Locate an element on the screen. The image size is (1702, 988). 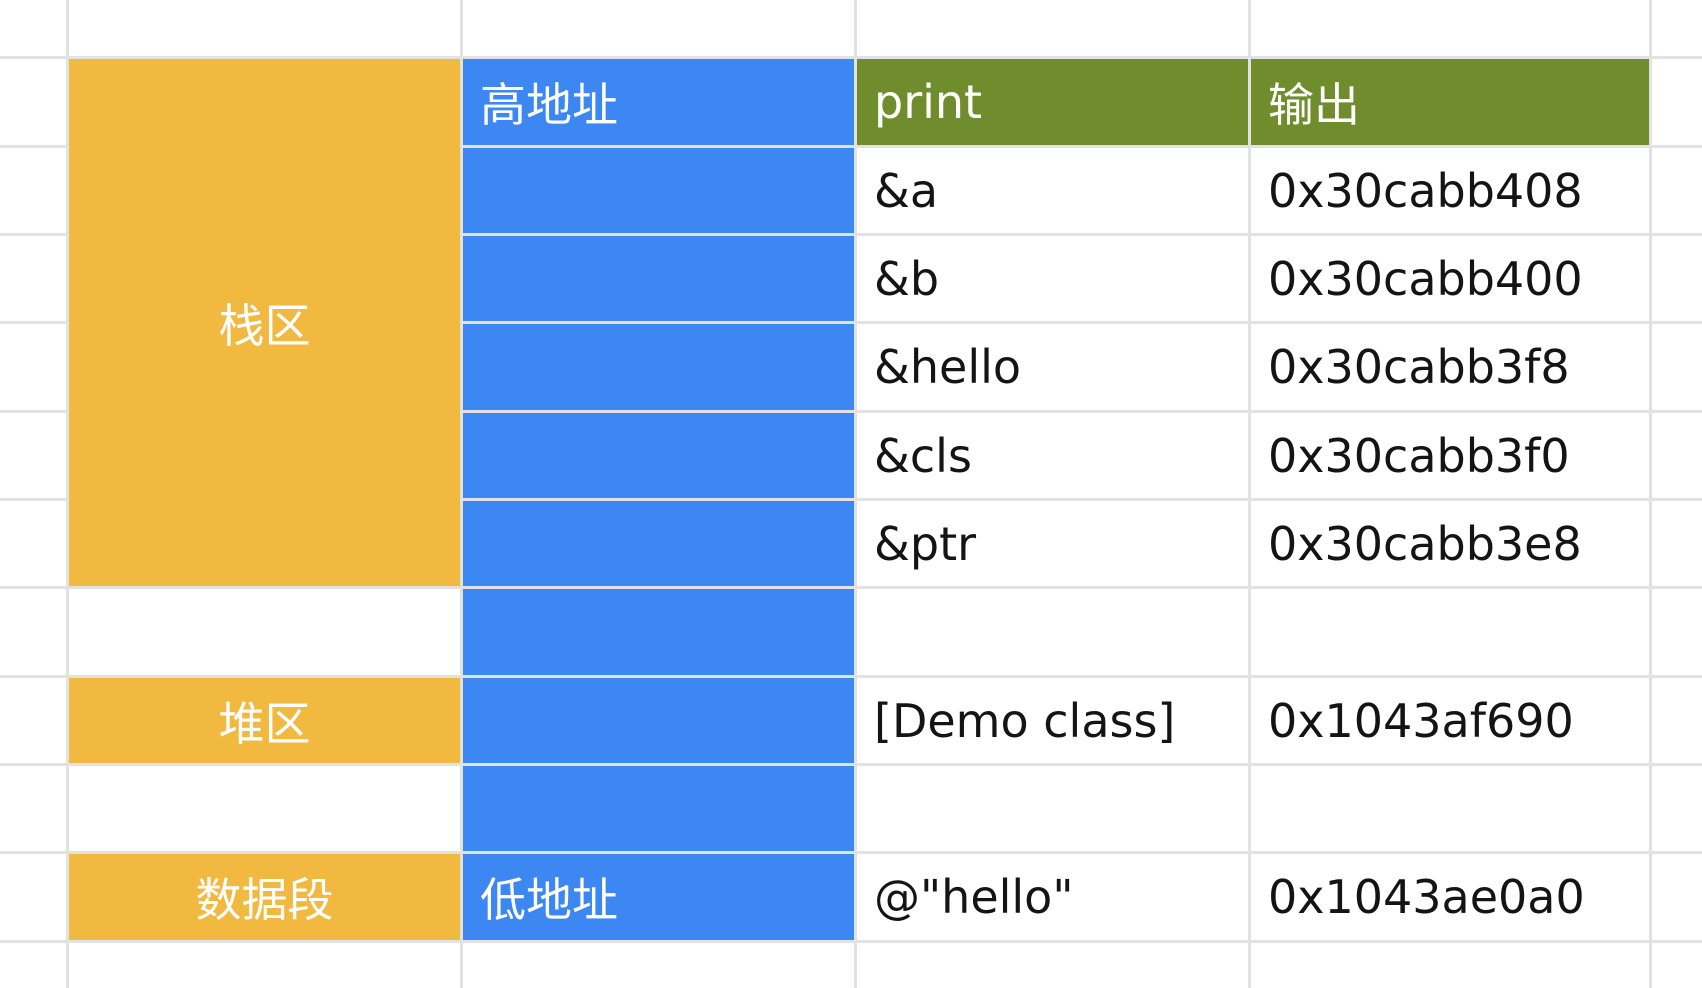
region-data-segment: 数据段 is located at coordinates (264, 897).